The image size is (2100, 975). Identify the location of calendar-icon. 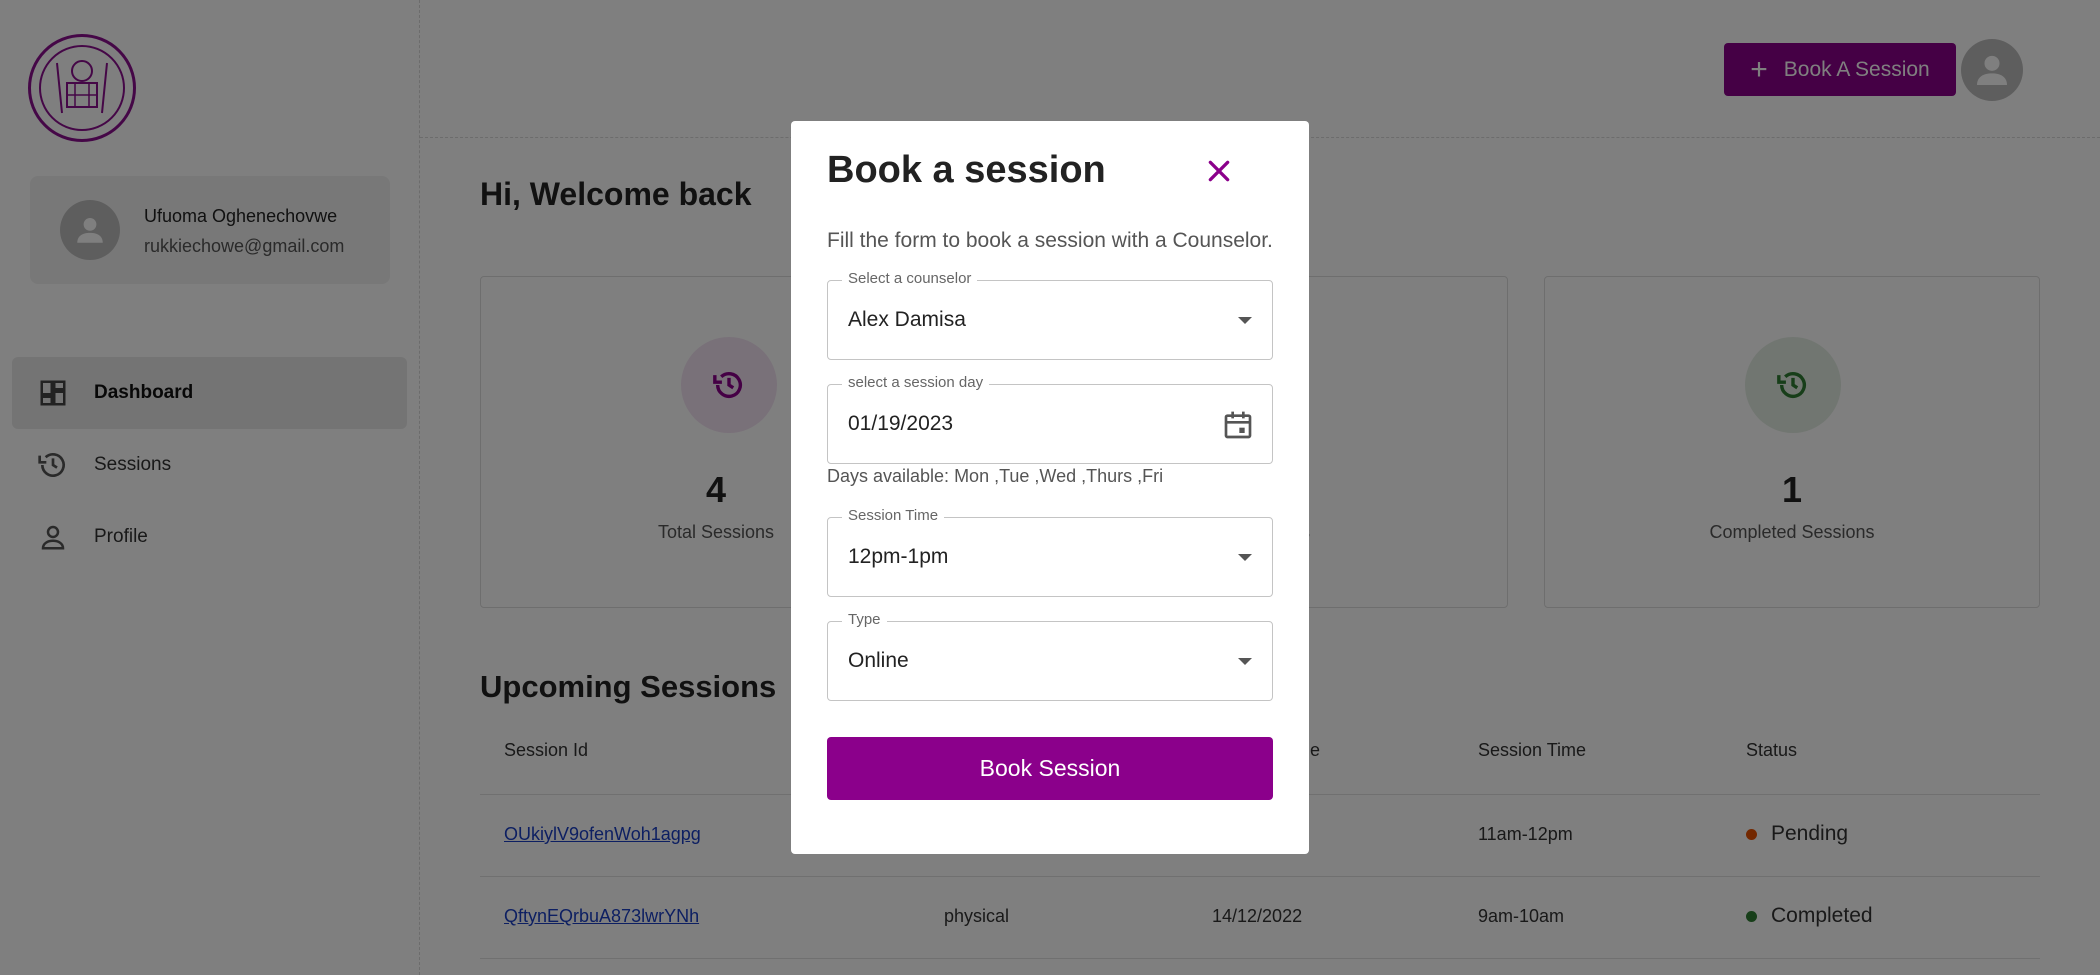
(1238, 425).